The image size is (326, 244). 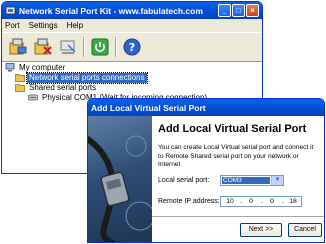 I want to click on menu-port: Port, so click(x=12, y=25).